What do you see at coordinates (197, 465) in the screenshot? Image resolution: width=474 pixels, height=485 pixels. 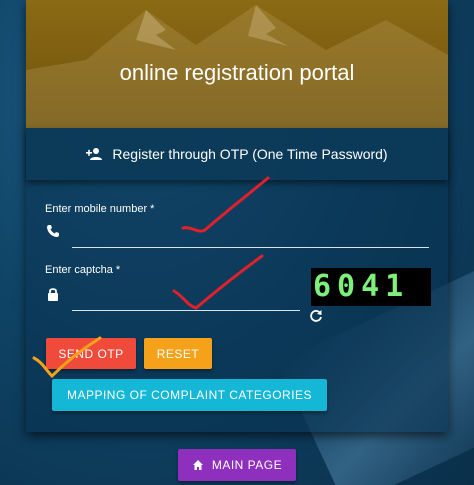 I see `home-icon` at bounding box center [197, 465].